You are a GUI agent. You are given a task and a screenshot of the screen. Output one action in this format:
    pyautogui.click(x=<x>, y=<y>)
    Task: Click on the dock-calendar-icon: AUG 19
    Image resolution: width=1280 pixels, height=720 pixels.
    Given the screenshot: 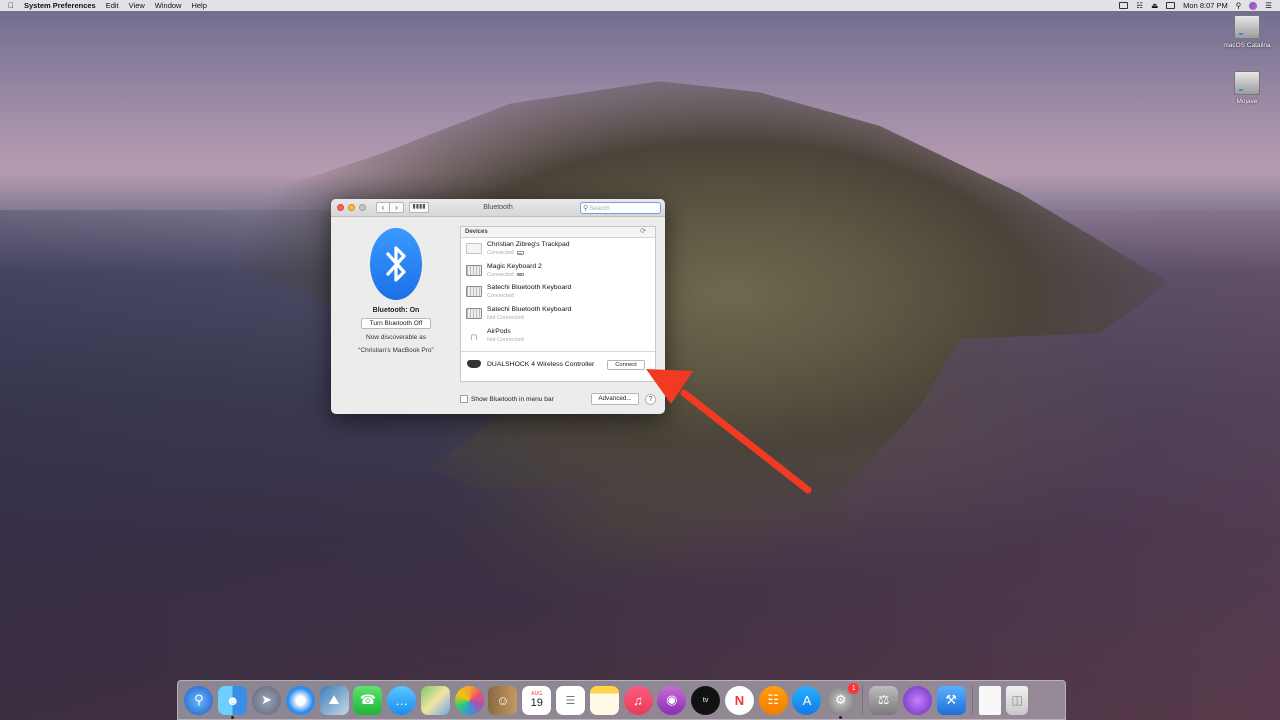 What is the action you would take?
    pyautogui.click(x=537, y=700)
    